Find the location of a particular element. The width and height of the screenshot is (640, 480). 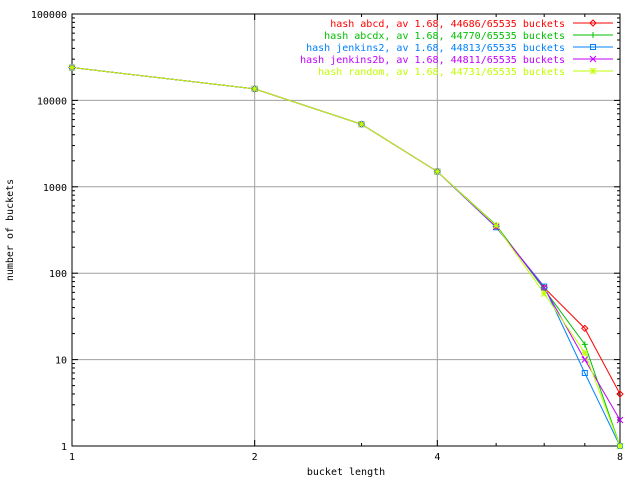

y-tick-label: 1 is located at coordinates (64, 447).